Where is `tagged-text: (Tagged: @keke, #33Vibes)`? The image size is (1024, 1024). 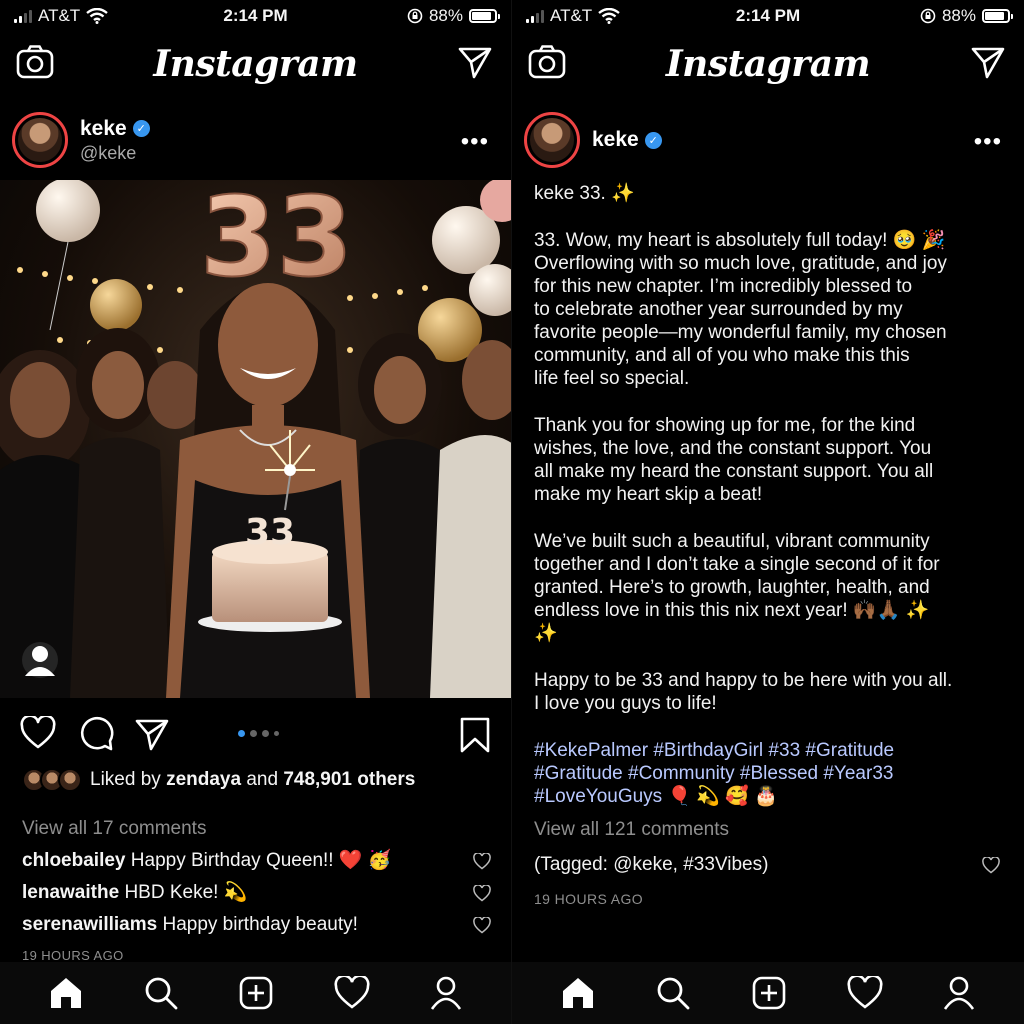
tagged-text: (Tagged: @keke, #33Vibes) is located at coordinates (651, 864).